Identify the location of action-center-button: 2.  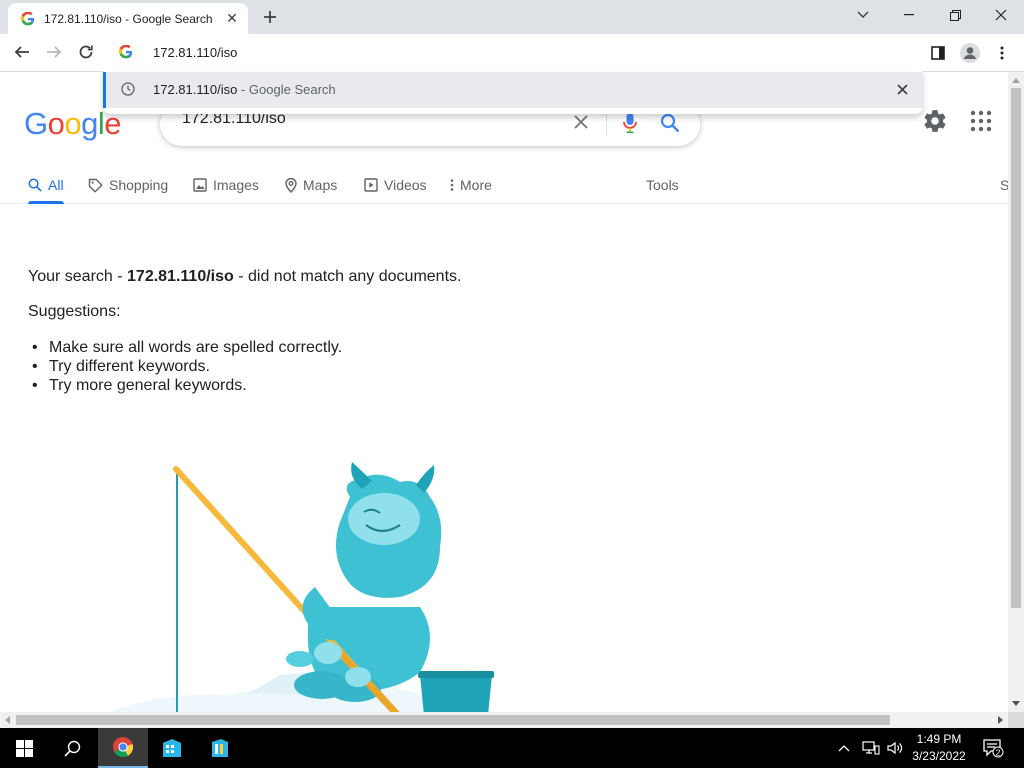
(995, 748).